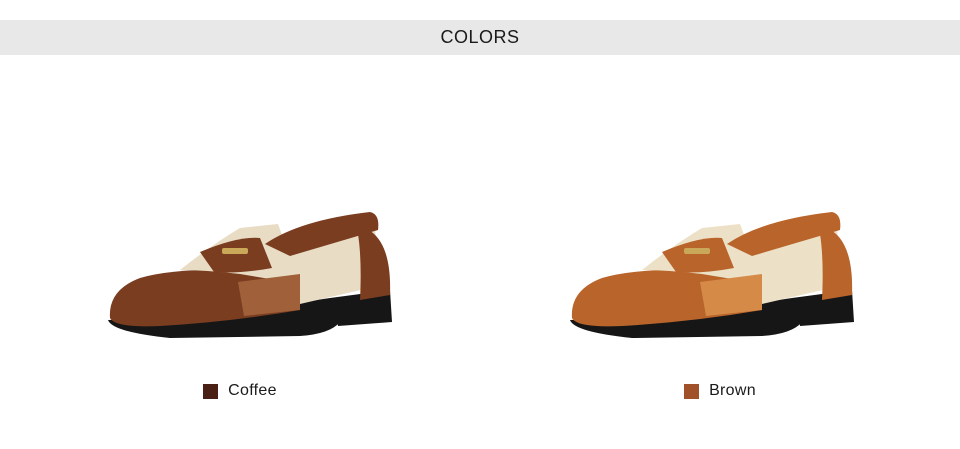 The width and height of the screenshot is (960, 449). Describe the element at coordinates (732, 390) in the screenshot. I see `swatch-label-brown: Brown` at that location.